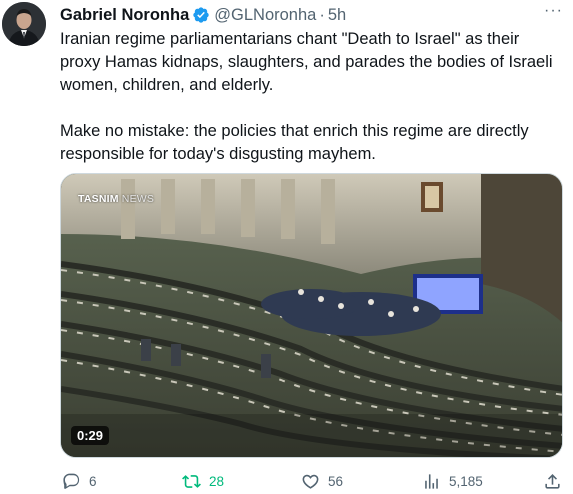  What do you see at coordinates (24, 24) in the screenshot?
I see `avatar` at bounding box center [24, 24].